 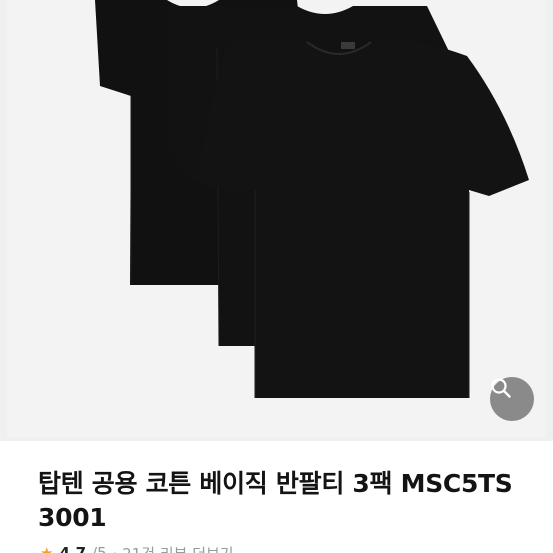 What do you see at coordinates (47, 548) in the screenshot?
I see `star-icon: ★` at bounding box center [47, 548].